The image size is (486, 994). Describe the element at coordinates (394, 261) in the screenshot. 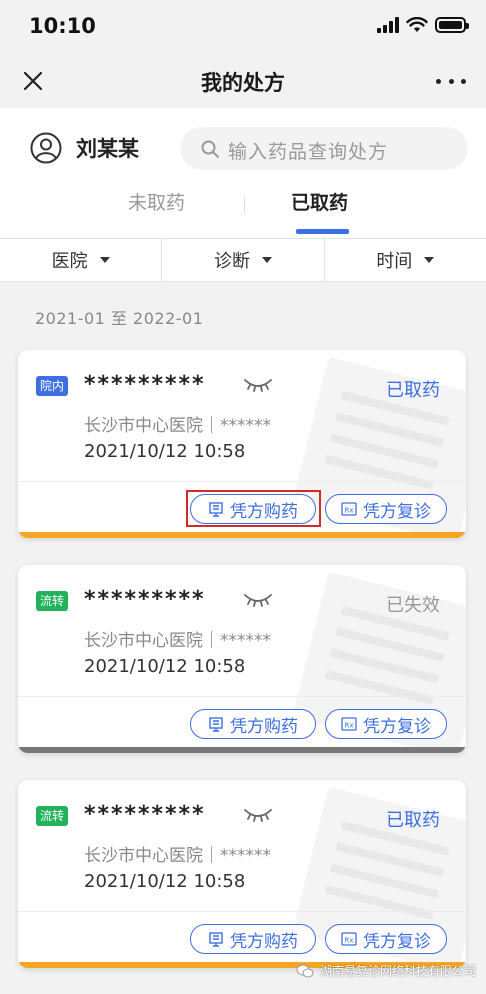

I see `filter-time-label: 时间` at that location.